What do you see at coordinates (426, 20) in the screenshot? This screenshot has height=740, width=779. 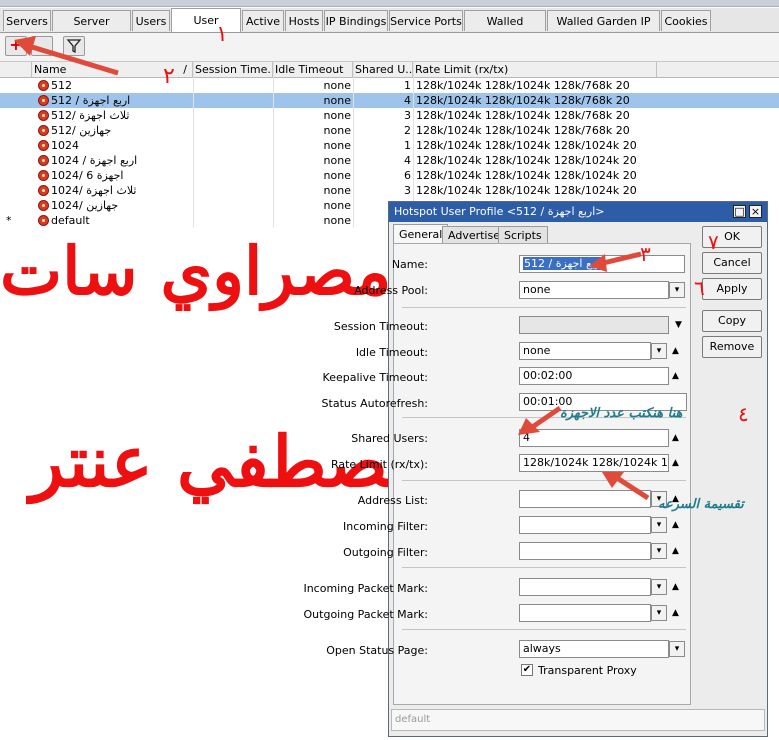 I see `tab-service-ports: Service Ports` at bounding box center [426, 20].